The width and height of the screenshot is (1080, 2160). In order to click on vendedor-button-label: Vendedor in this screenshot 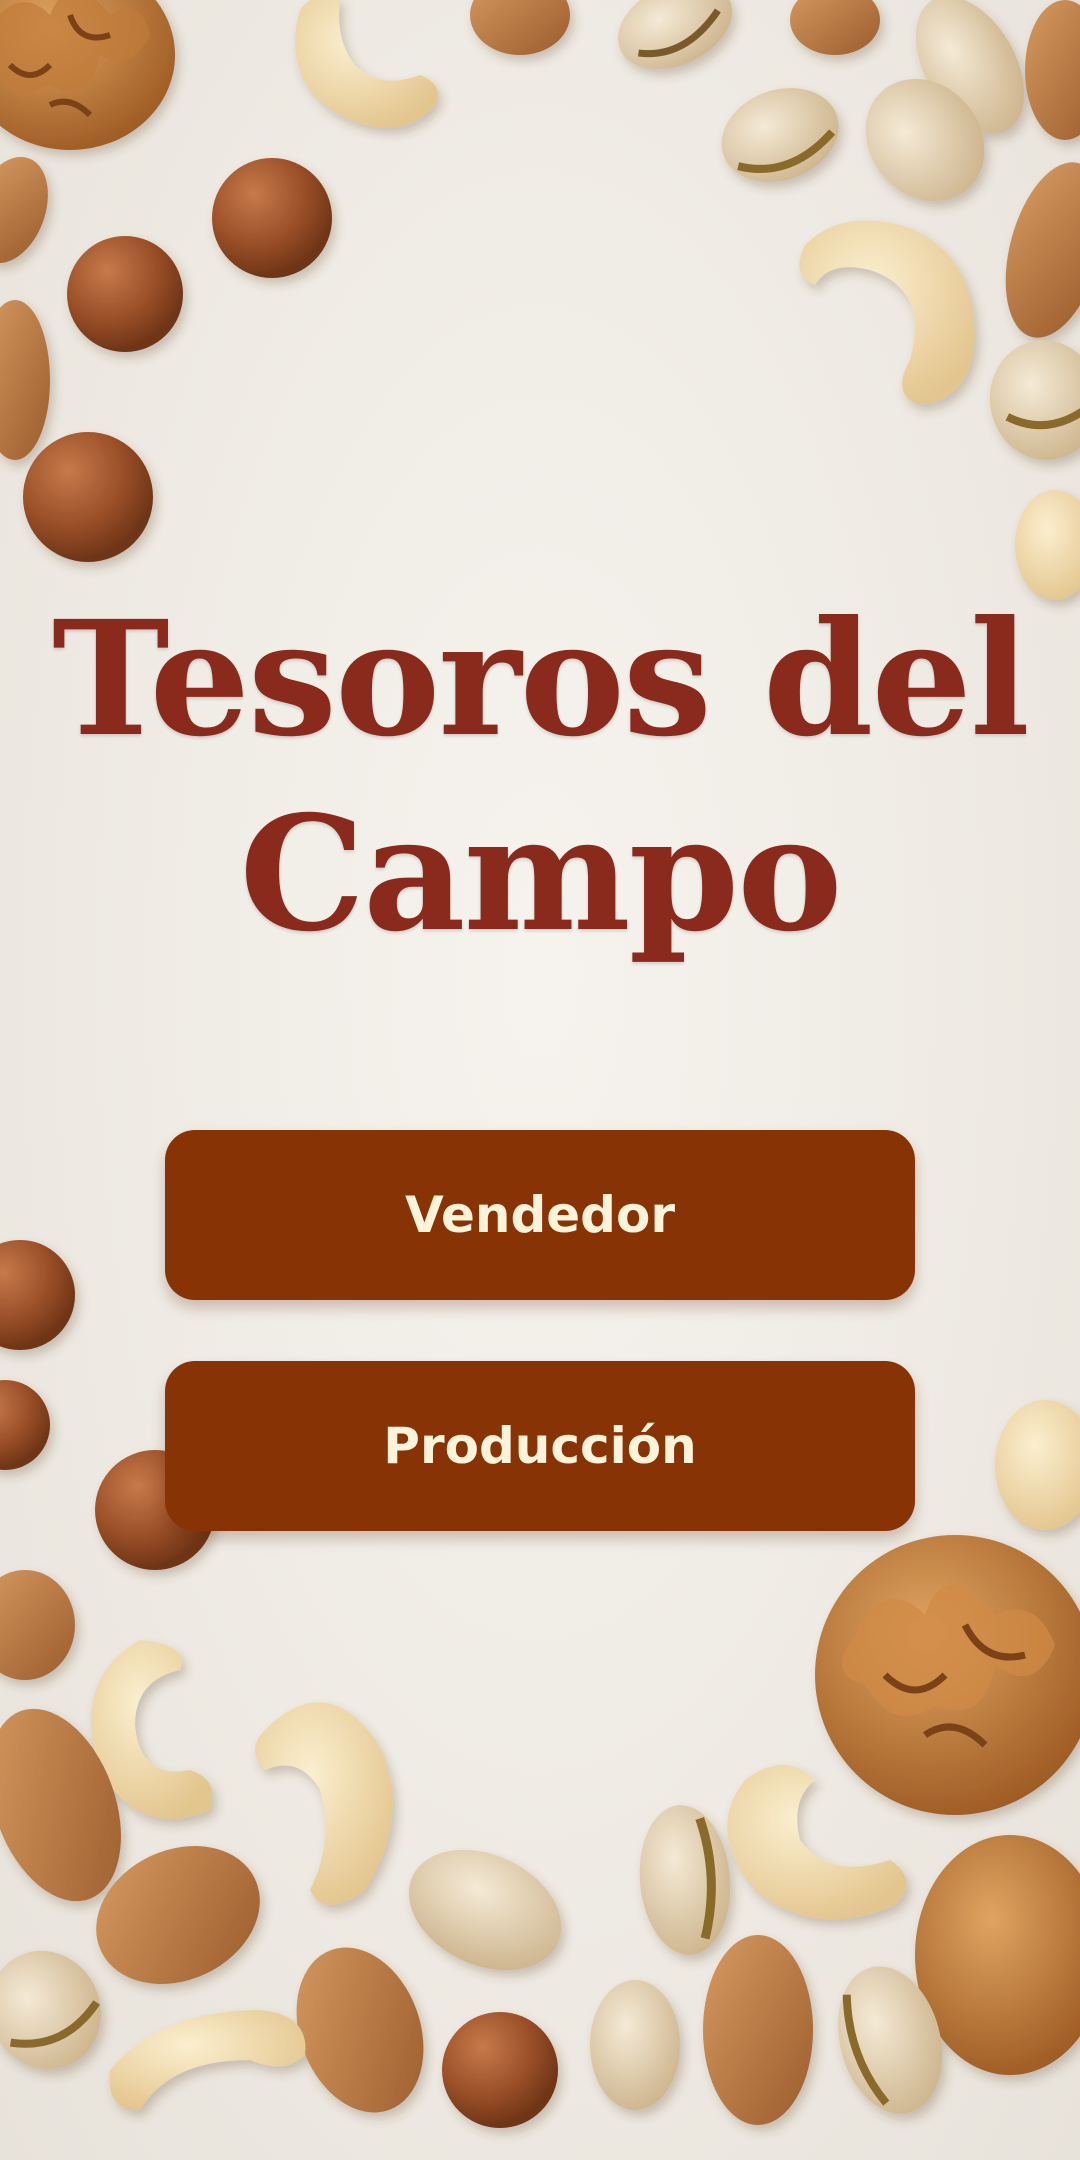, I will do `click(540, 1215)`.